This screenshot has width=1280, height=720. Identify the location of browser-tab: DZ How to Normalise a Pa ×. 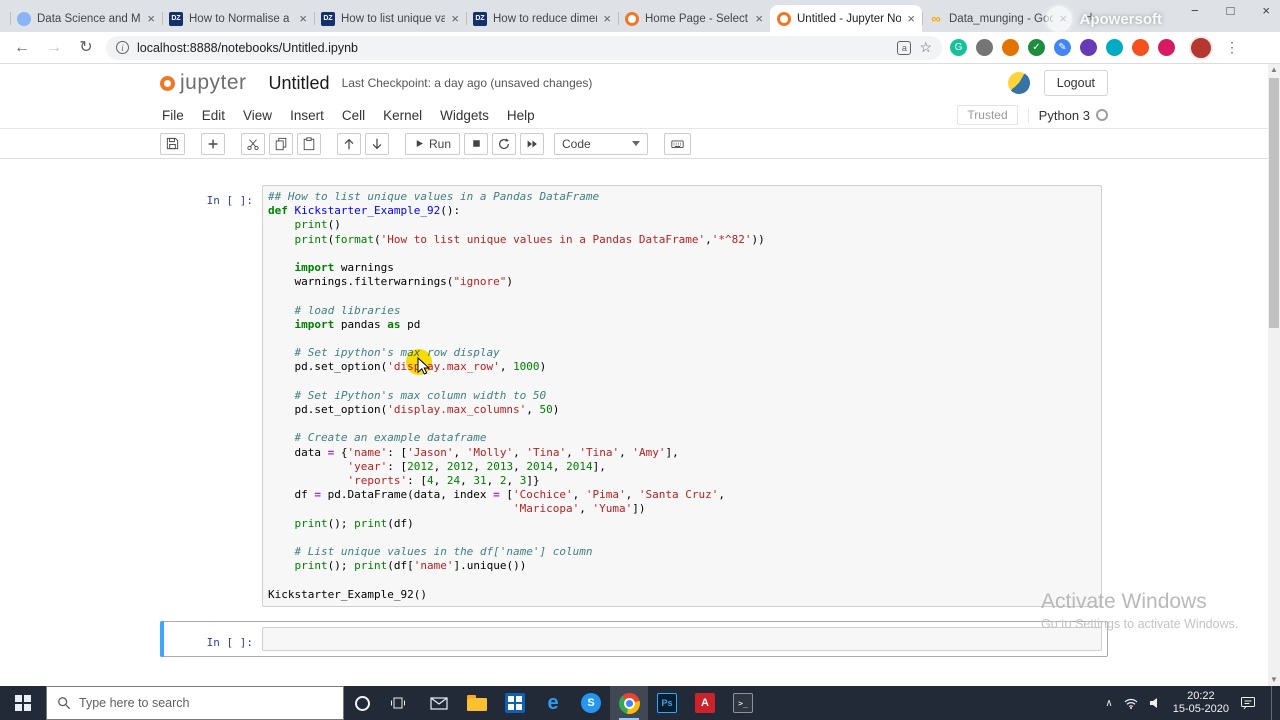
(238, 18).